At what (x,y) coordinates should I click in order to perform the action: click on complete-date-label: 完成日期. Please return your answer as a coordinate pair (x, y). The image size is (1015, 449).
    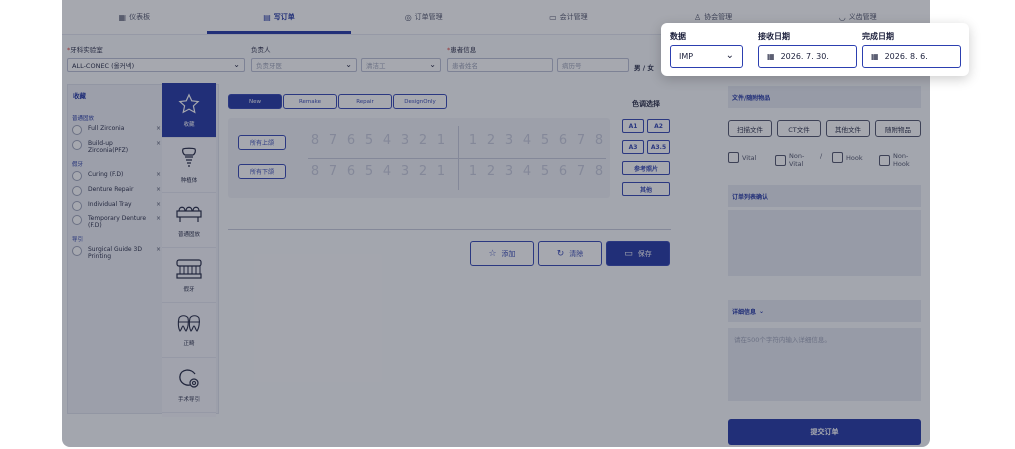
    Looking at the image, I should click on (878, 36).